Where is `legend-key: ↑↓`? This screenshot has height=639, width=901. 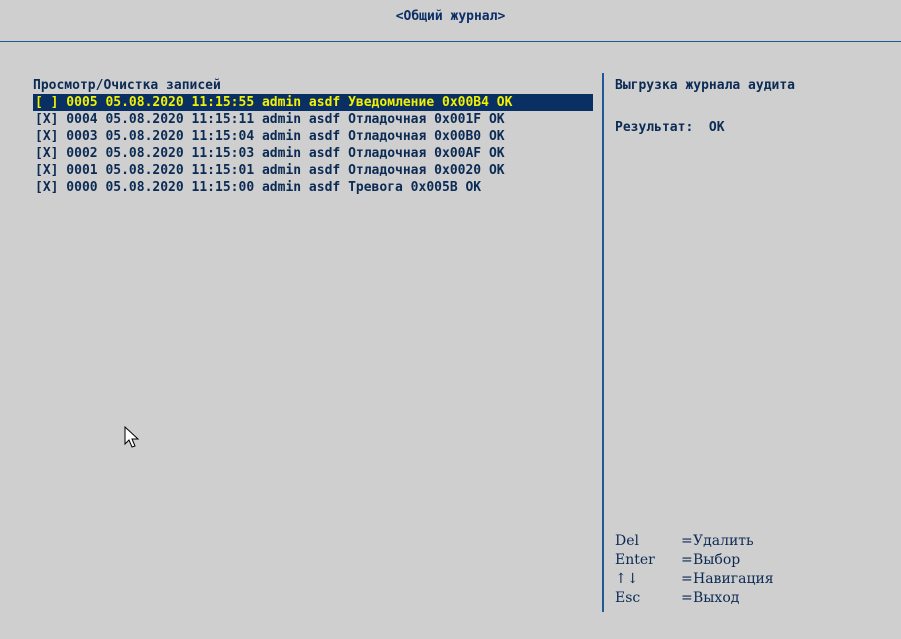 legend-key: ↑↓ is located at coordinates (627, 579).